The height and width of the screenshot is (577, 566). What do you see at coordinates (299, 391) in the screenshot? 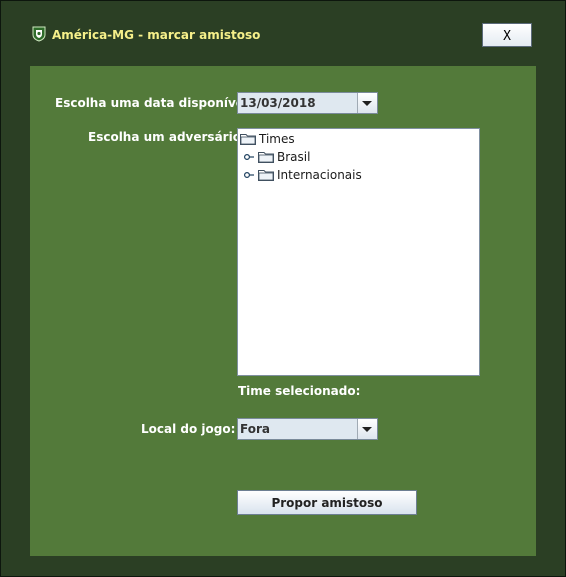
I see `selected-team-label: Time selecionado:` at bounding box center [299, 391].